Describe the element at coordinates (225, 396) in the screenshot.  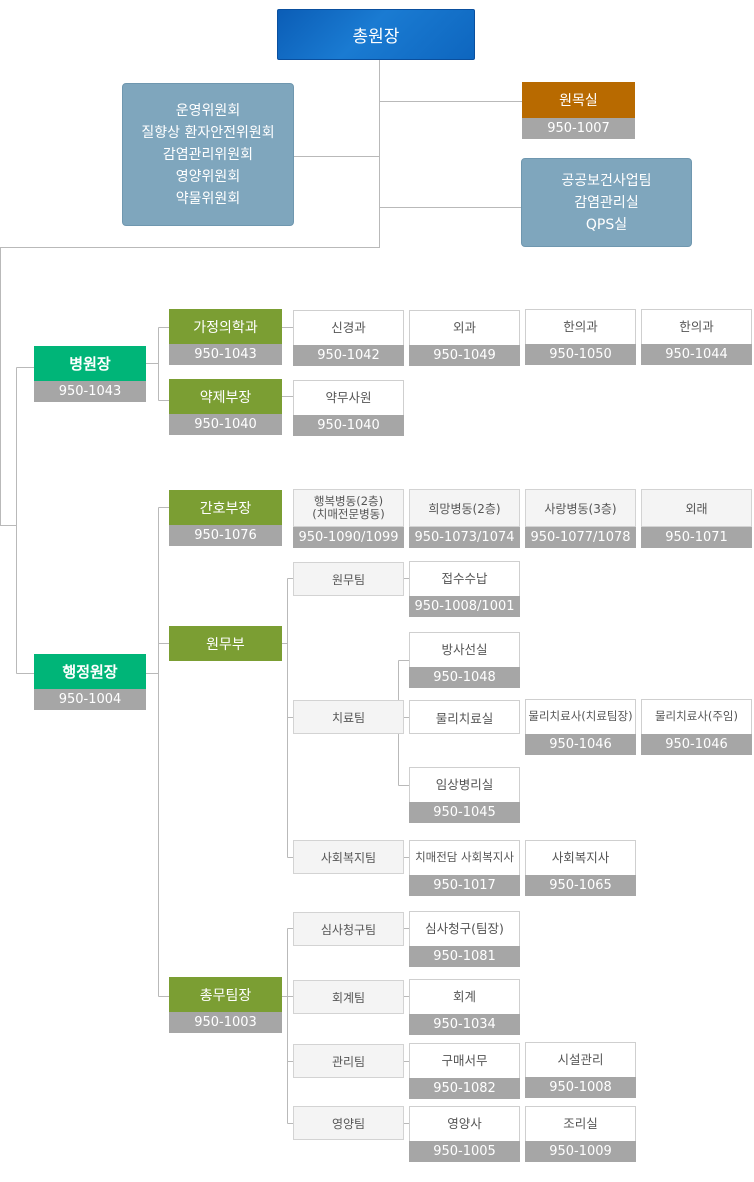
I see `pharmacy-head-label: 약제부장` at that location.